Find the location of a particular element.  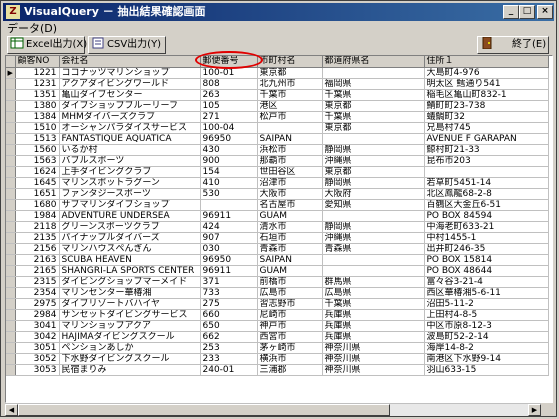

table-cell: 1680 is located at coordinates (37, 205).